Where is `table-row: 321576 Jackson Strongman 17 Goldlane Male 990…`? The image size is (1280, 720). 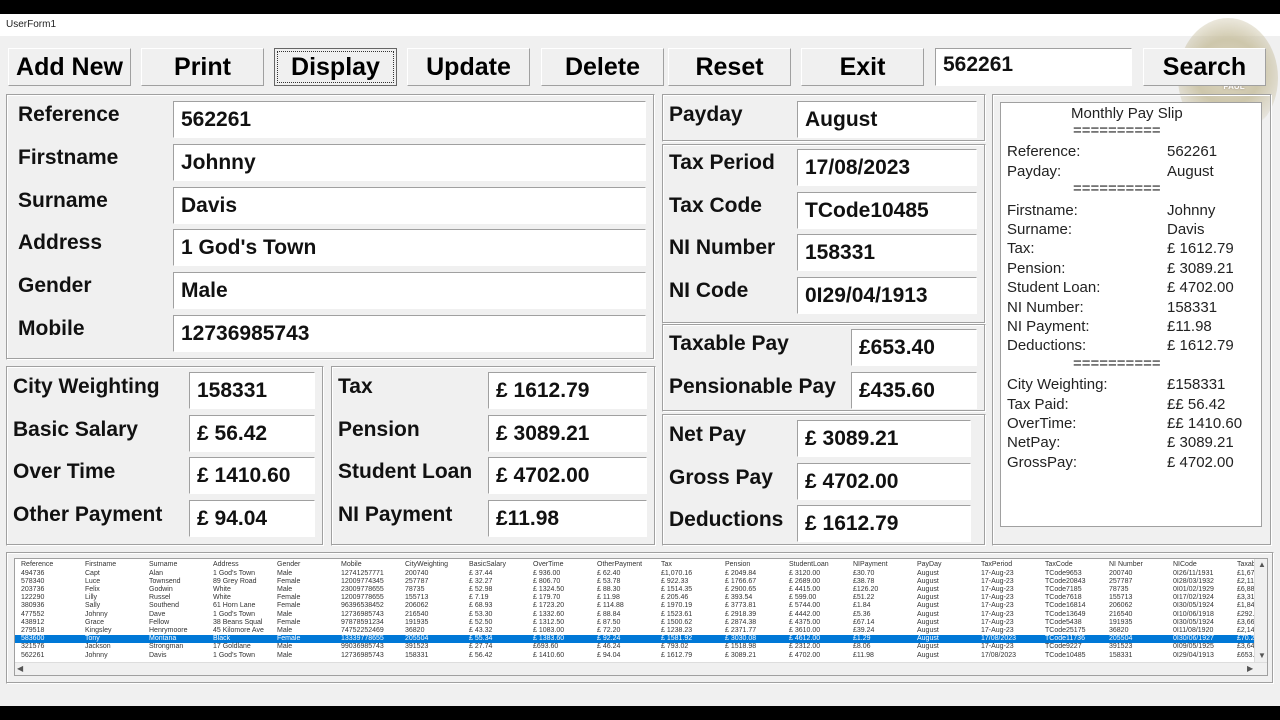 table-row: 321576 Jackson Strongman 17 Goldlane Male 990… is located at coordinates (635, 647).